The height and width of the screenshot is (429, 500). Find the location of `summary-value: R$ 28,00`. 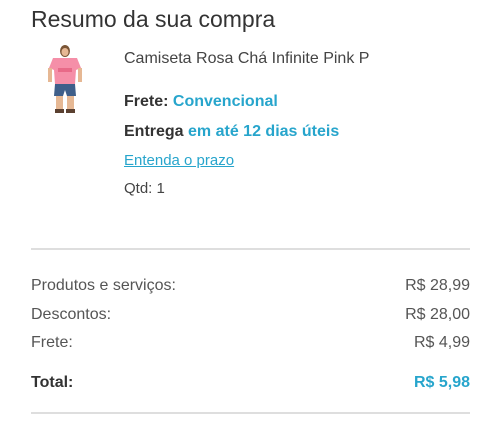

summary-value: R$ 28,00 is located at coordinates (437, 314).